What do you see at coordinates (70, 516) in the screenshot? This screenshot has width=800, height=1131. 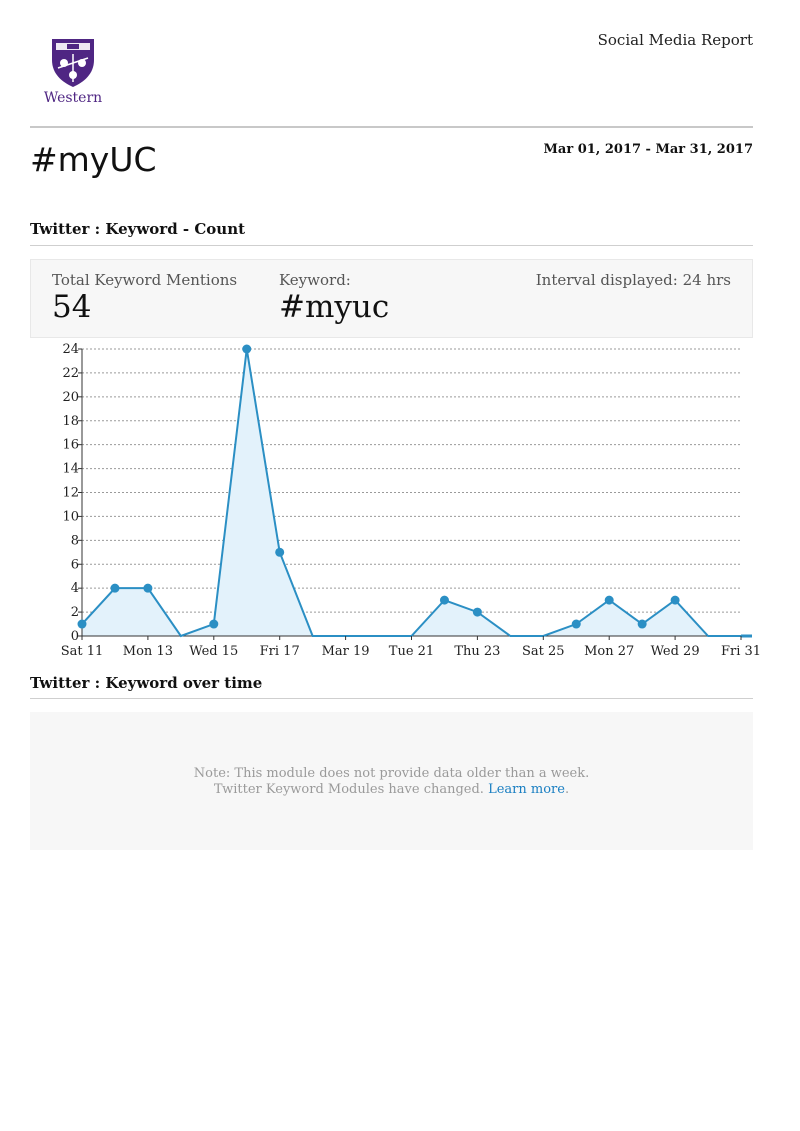 I see `y-tick-label: 10` at bounding box center [70, 516].